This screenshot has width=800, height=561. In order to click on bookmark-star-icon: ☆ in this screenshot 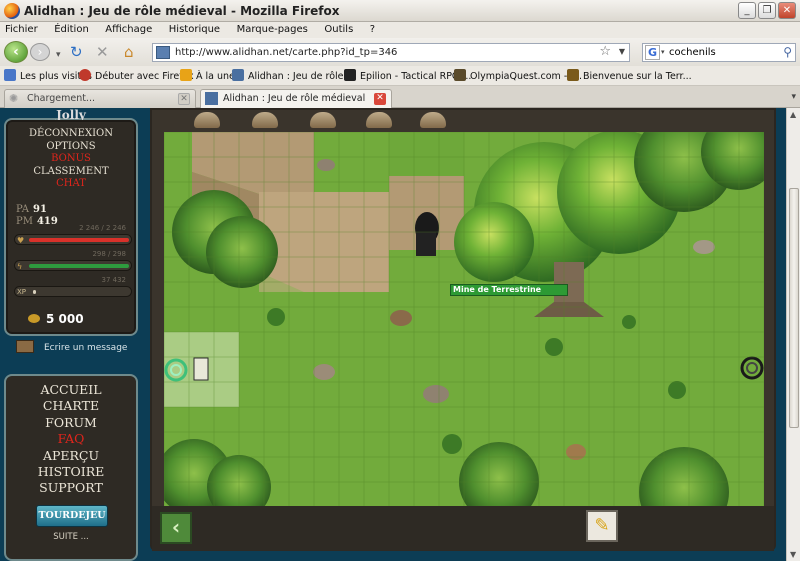, I will do `click(605, 51)`.